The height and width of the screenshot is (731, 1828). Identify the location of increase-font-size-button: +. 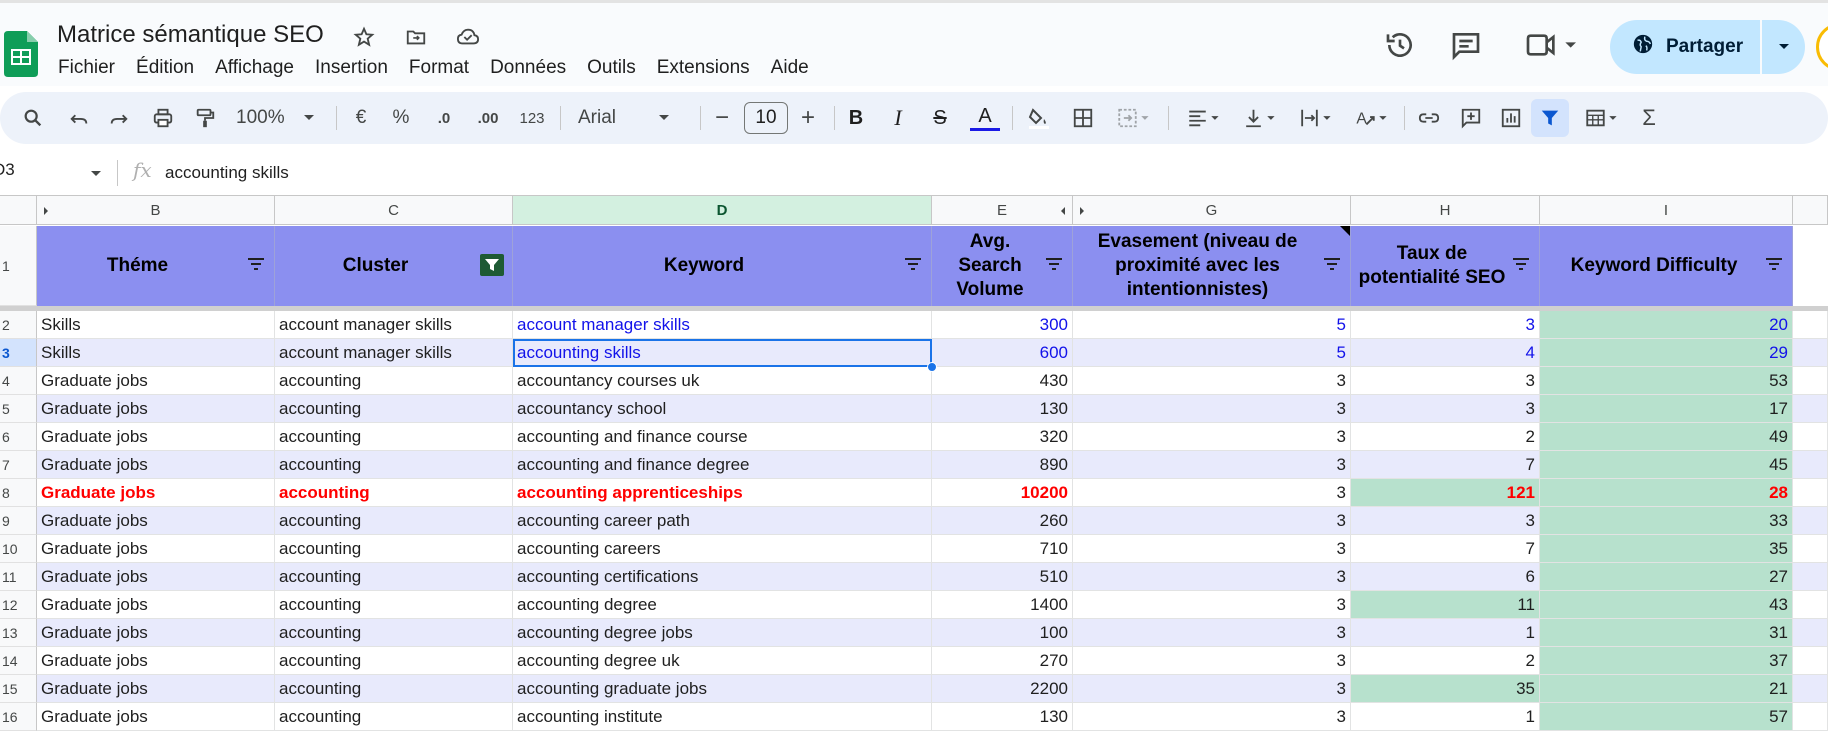
(808, 118).